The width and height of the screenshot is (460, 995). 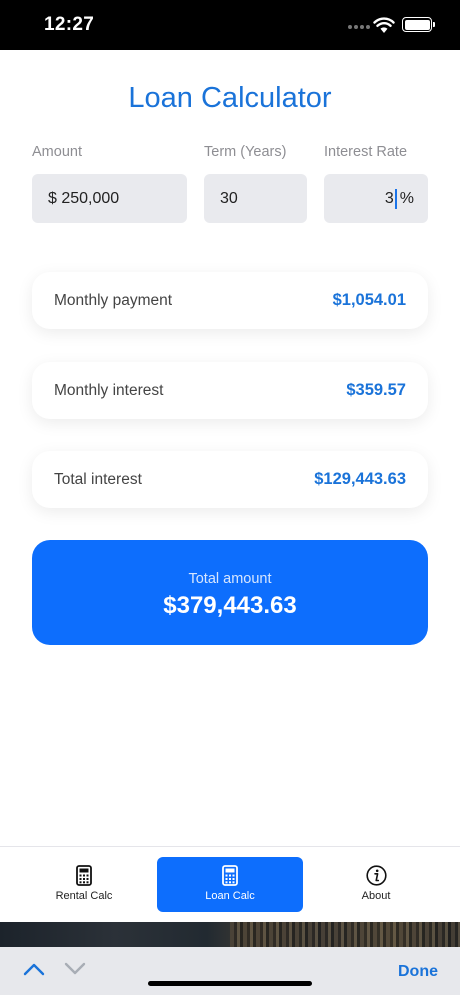 I want to click on term-label: Term (Years), so click(x=245, y=152).